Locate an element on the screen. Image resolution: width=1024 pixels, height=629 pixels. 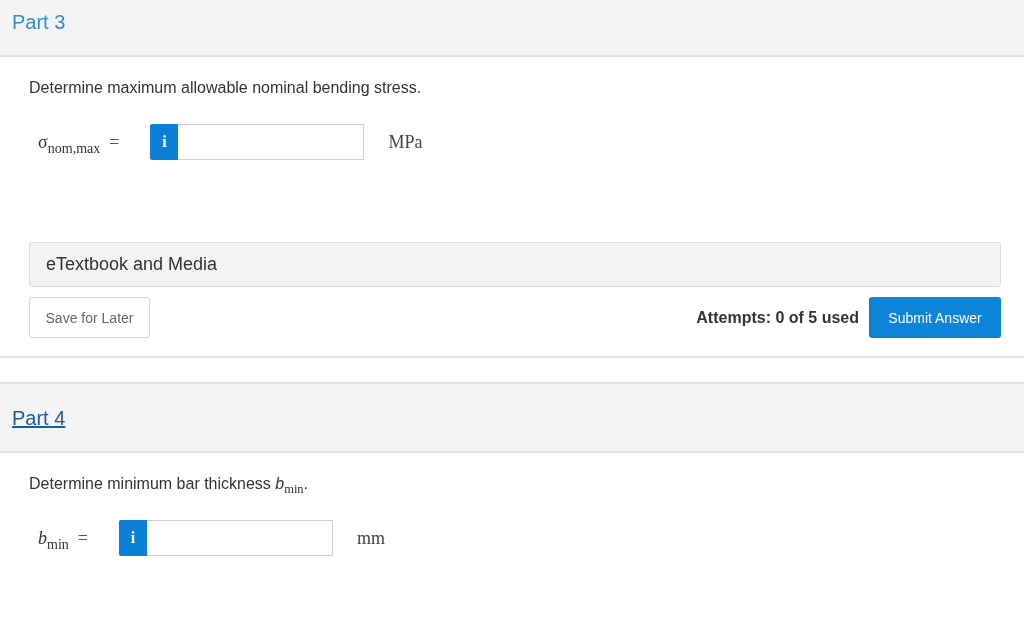
question-text: Determine maximum allowable nominal bending stress. is located at coordinates (226, 88).